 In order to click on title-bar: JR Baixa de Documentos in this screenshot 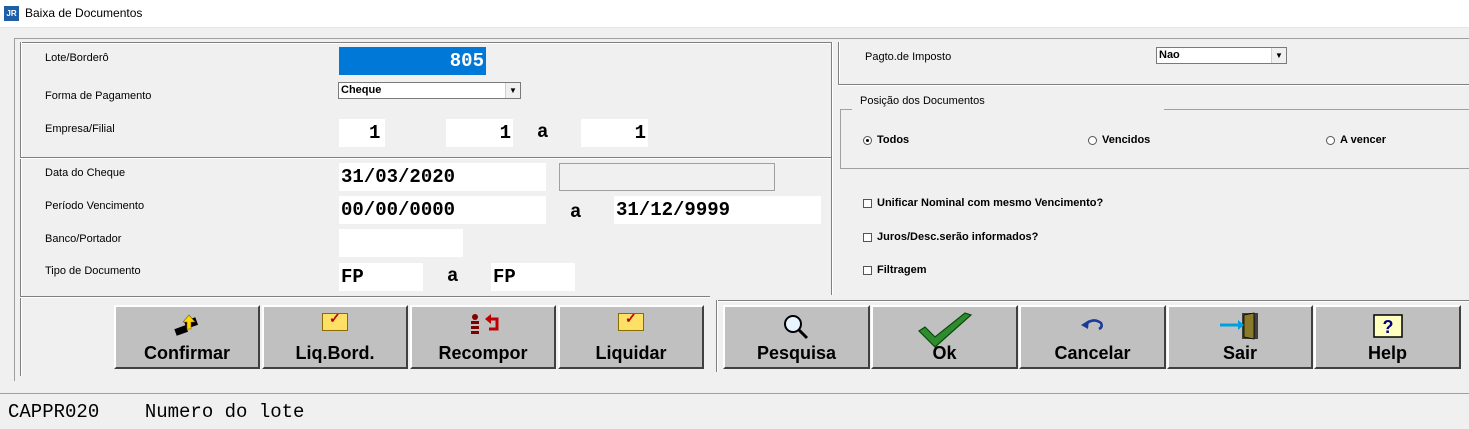, I will do `click(734, 14)`.